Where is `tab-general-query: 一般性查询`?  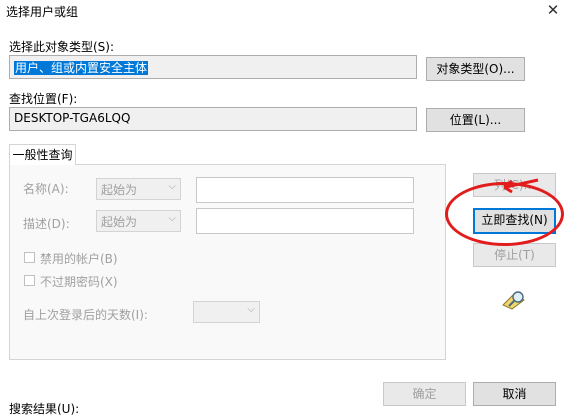 tab-general-query: 一般性查询 is located at coordinates (42, 154).